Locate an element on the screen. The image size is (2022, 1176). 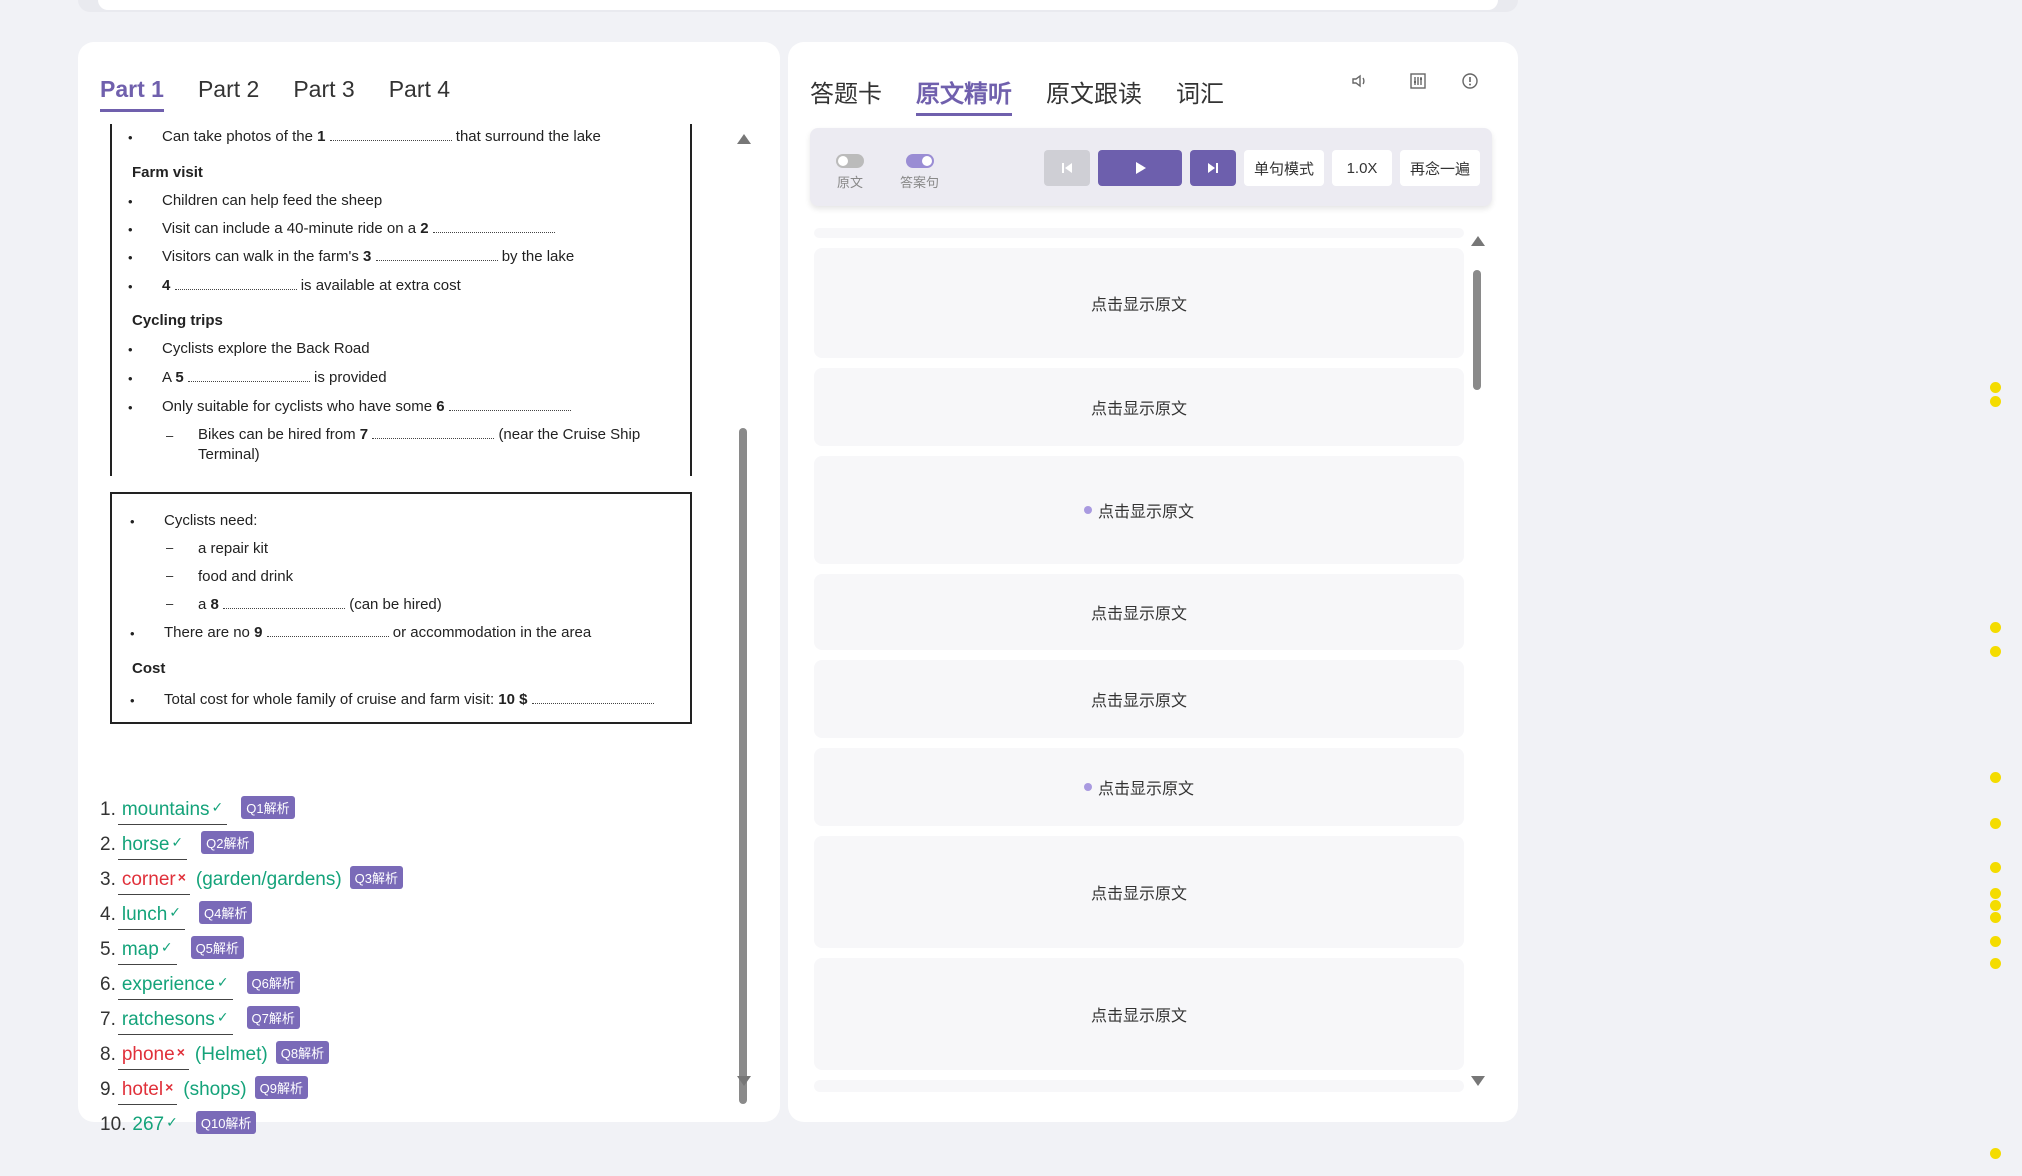
equalizer-icon is located at coordinates (1418, 82).